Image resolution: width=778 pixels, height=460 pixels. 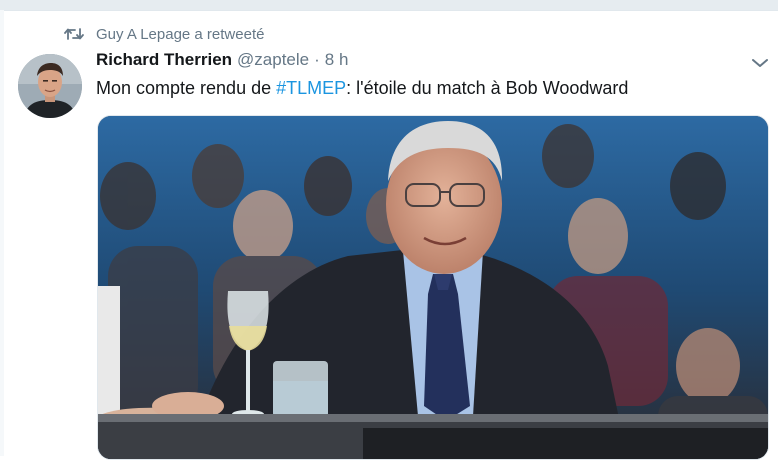 What do you see at coordinates (2, 233) in the screenshot?
I see `timeline-left-border` at bounding box center [2, 233].